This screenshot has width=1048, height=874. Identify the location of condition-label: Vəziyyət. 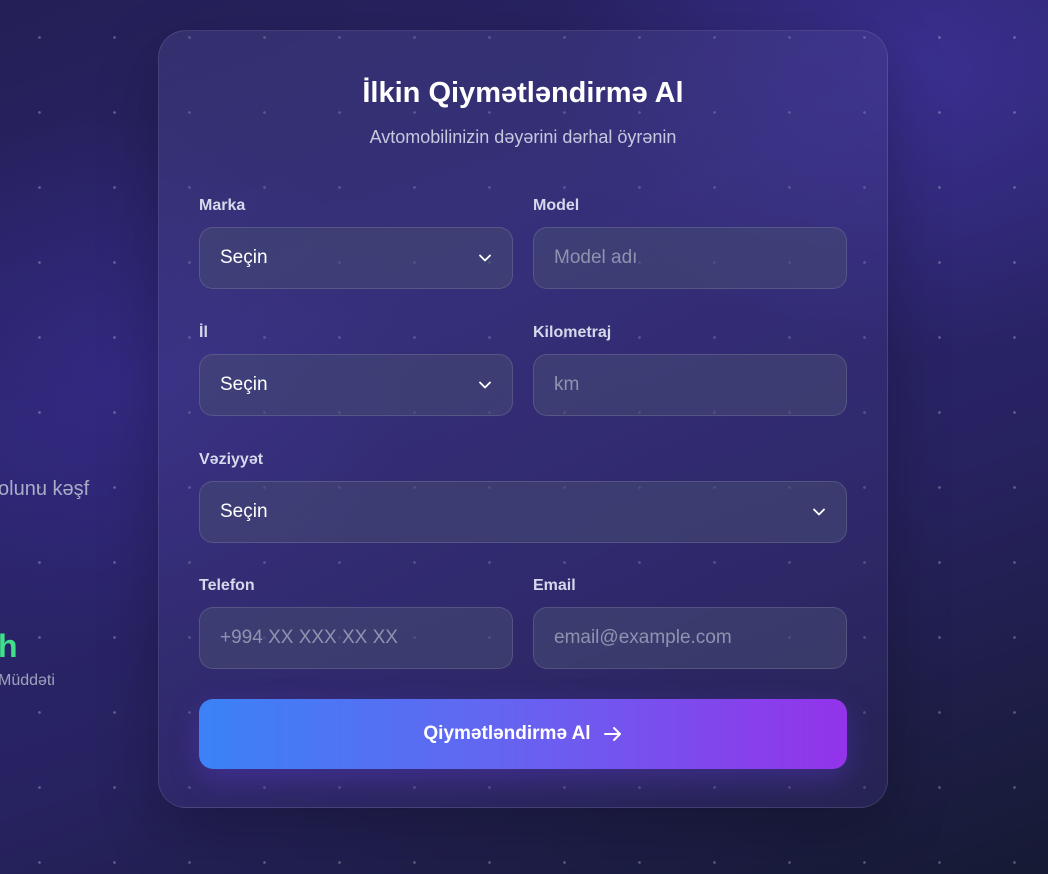
(231, 459).